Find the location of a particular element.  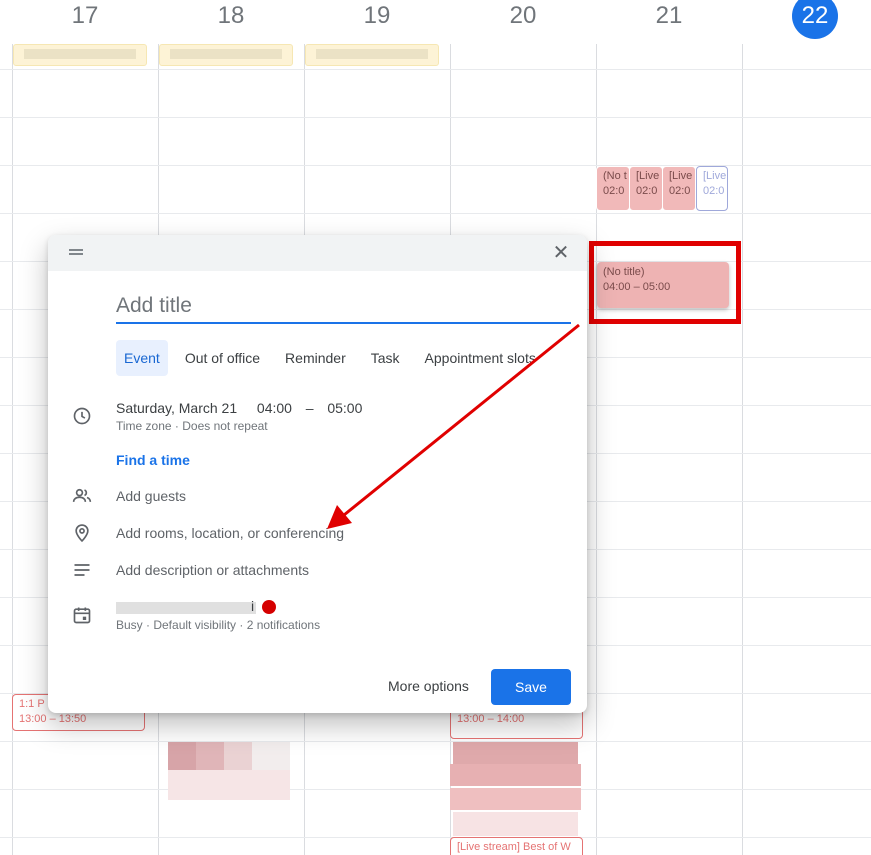

dialog-header: ✕ is located at coordinates (317, 253).